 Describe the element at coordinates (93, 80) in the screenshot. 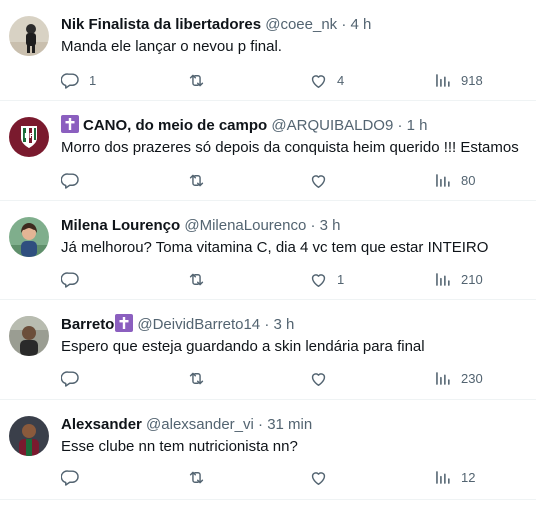

I see `reply-count: 1` at that location.